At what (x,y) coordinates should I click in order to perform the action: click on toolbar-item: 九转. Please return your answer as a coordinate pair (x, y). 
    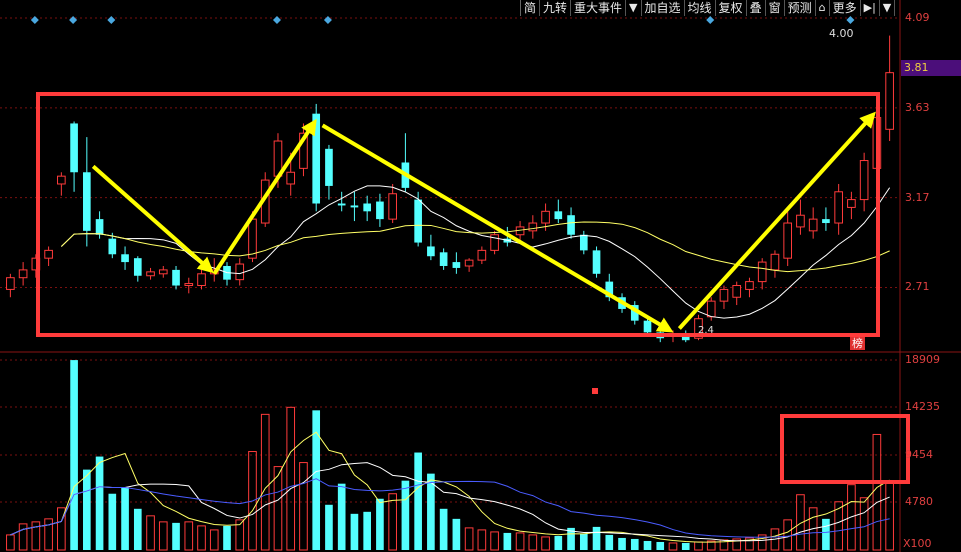
    Looking at the image, I should click on (556, 8).